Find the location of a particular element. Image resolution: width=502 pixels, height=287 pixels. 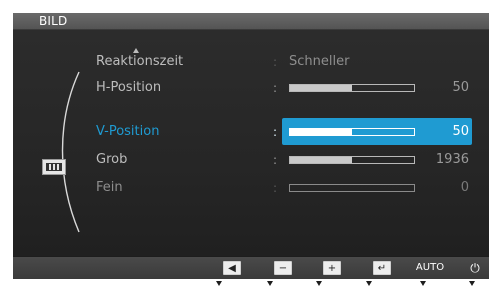

v-position-slider is located at coordinates (352, 132).